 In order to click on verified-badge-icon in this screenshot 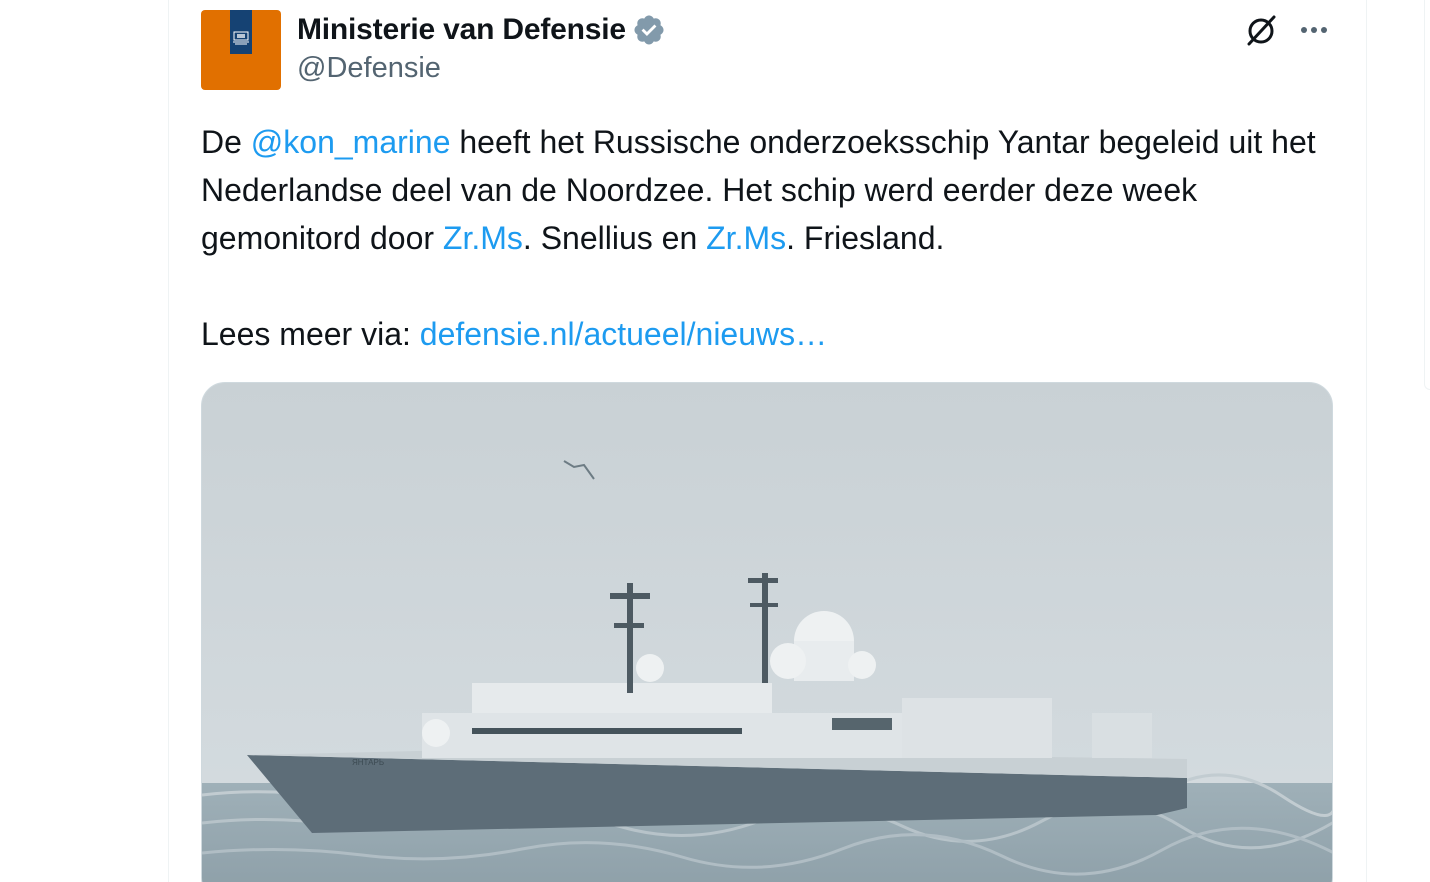, I will do `click(649, 30)`.